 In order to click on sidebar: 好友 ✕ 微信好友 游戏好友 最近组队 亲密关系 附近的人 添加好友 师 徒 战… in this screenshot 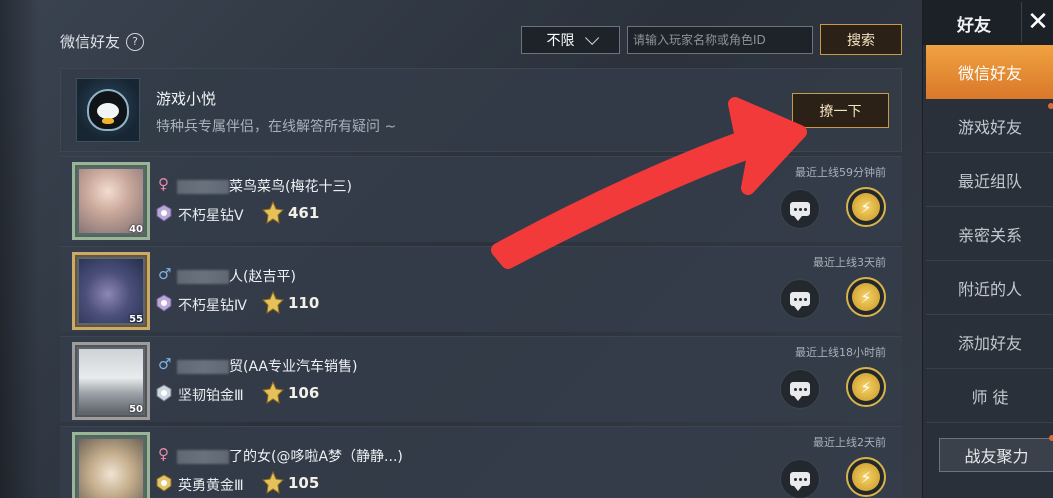, I will do `click(987, 249)`.